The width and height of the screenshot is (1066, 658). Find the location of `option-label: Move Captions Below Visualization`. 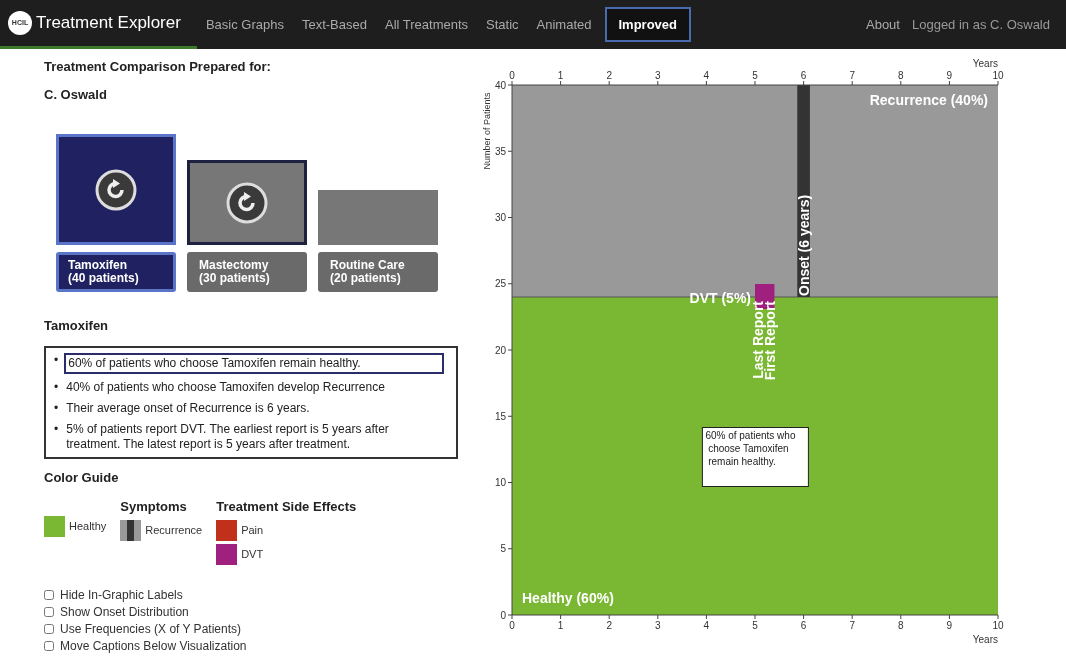

option-label: Move Captions Below Visualization is located at coordinates (153, 646).